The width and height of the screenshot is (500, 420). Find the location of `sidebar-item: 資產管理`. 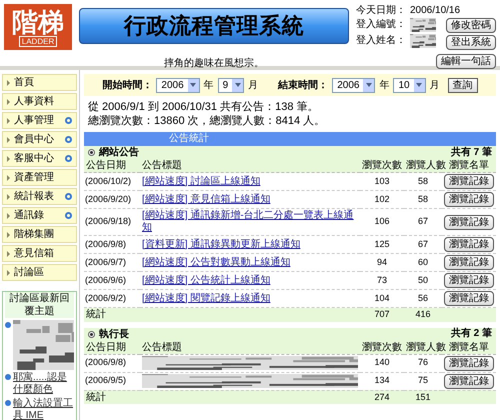

sidebar-item: 資產管理 is located at coordinates (39, 177).